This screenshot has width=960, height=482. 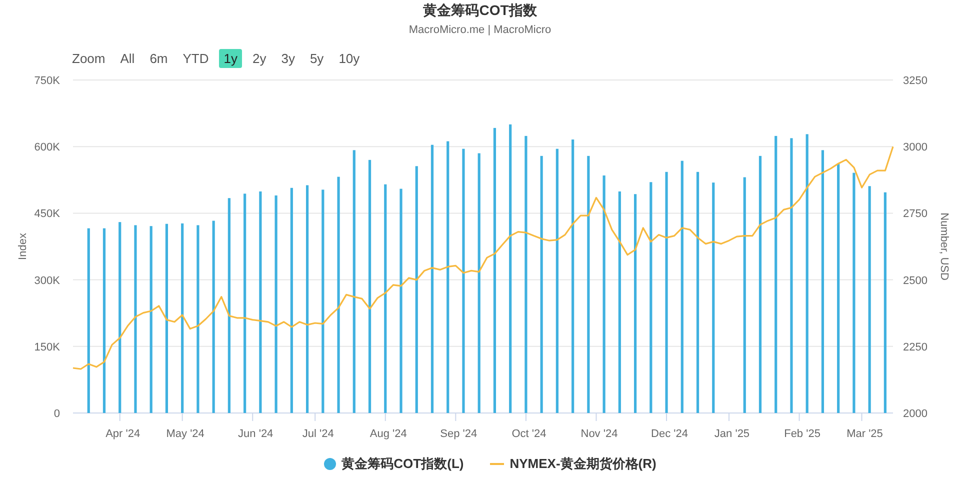 What do you see at coordinates (47, 280) in the screenshot?
I see `axis-label: 300K` at bounding box center [47, 280].